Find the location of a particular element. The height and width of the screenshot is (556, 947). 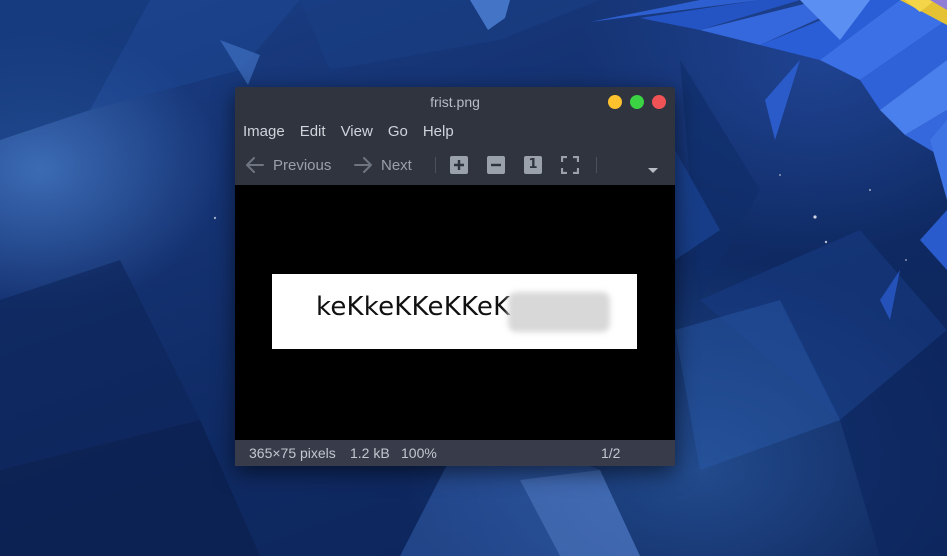

minus-icon is located at coordinates (496, 165).